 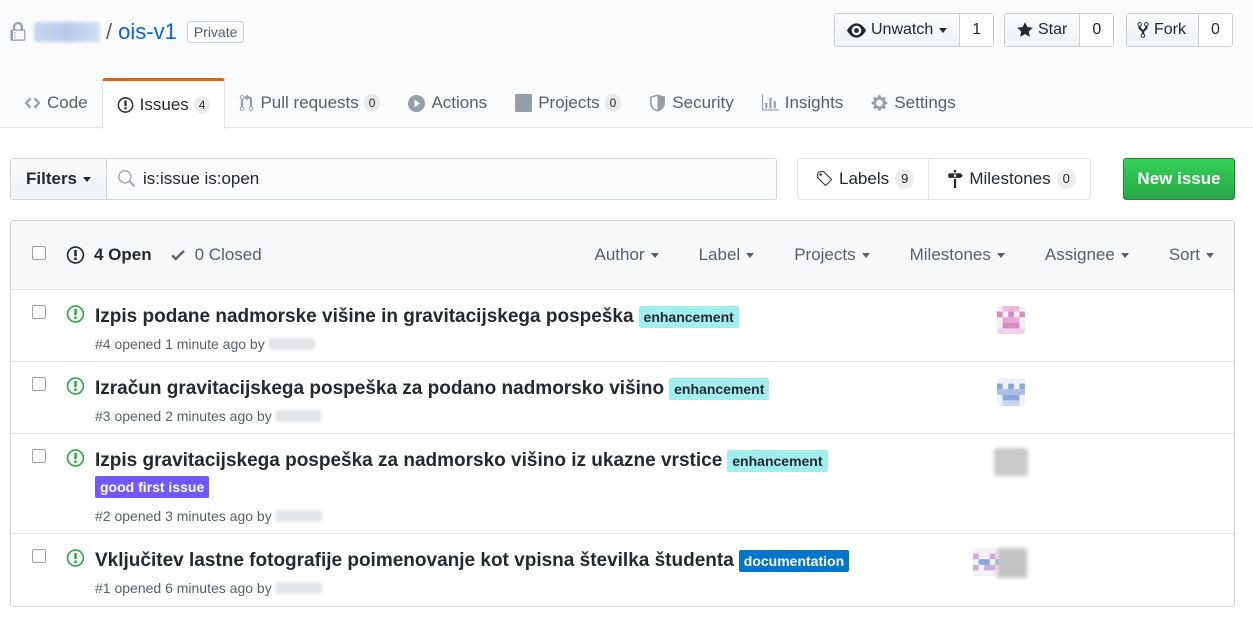 I want to click on tab-label: Code, so click(x=67, y=102).